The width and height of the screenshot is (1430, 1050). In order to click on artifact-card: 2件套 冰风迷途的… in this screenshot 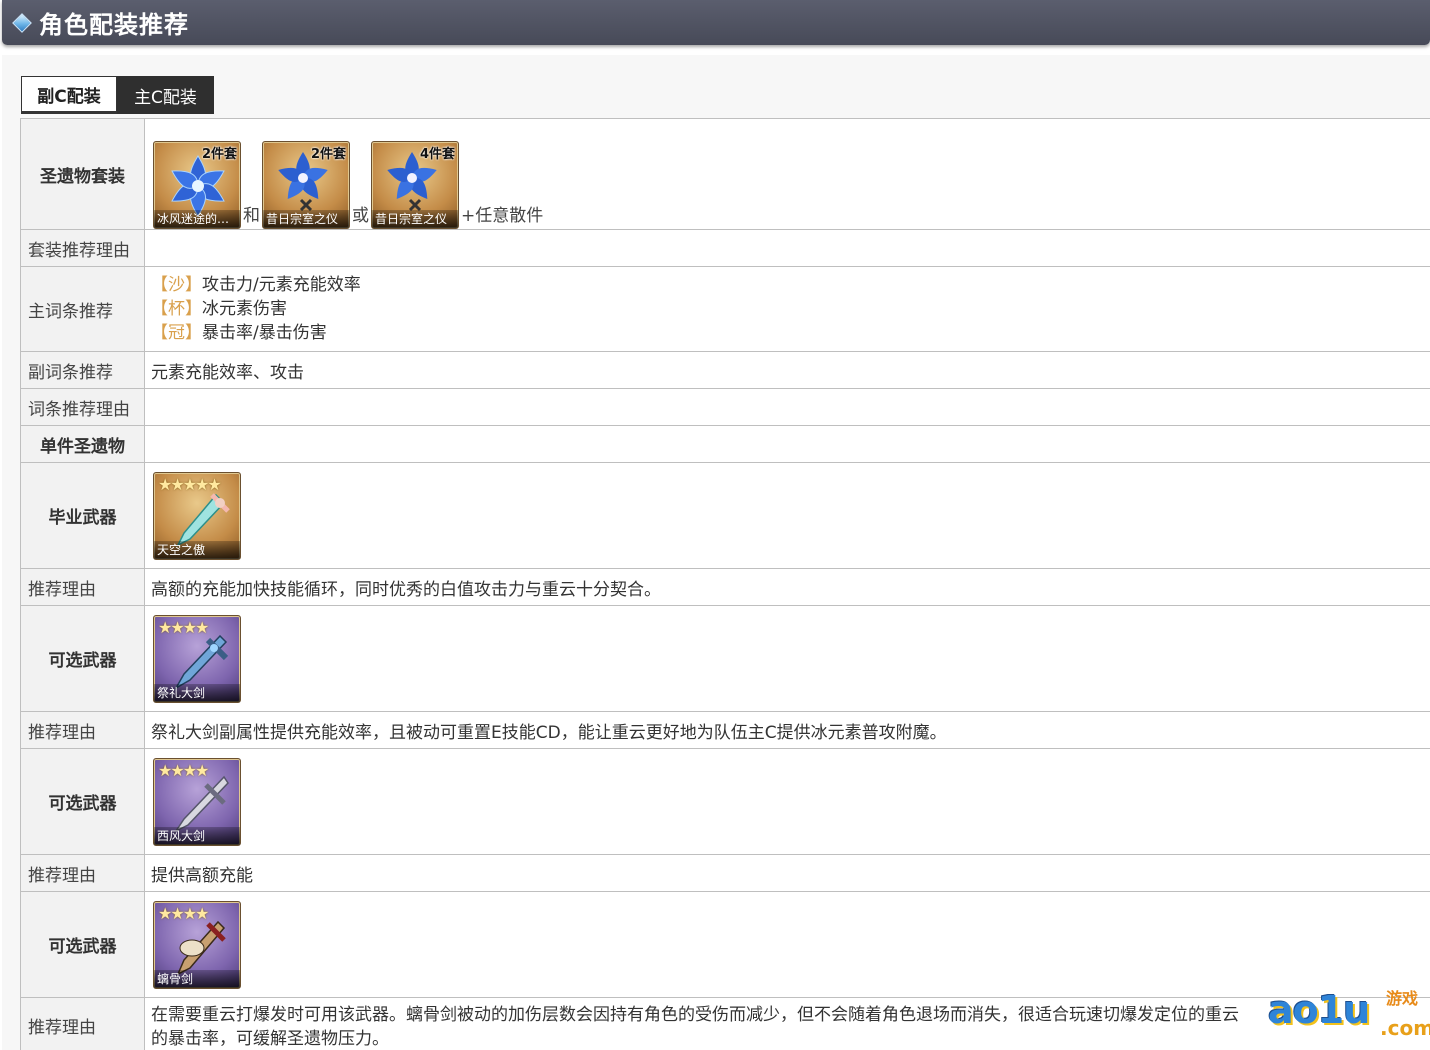, I will do `click(197, 185)`.